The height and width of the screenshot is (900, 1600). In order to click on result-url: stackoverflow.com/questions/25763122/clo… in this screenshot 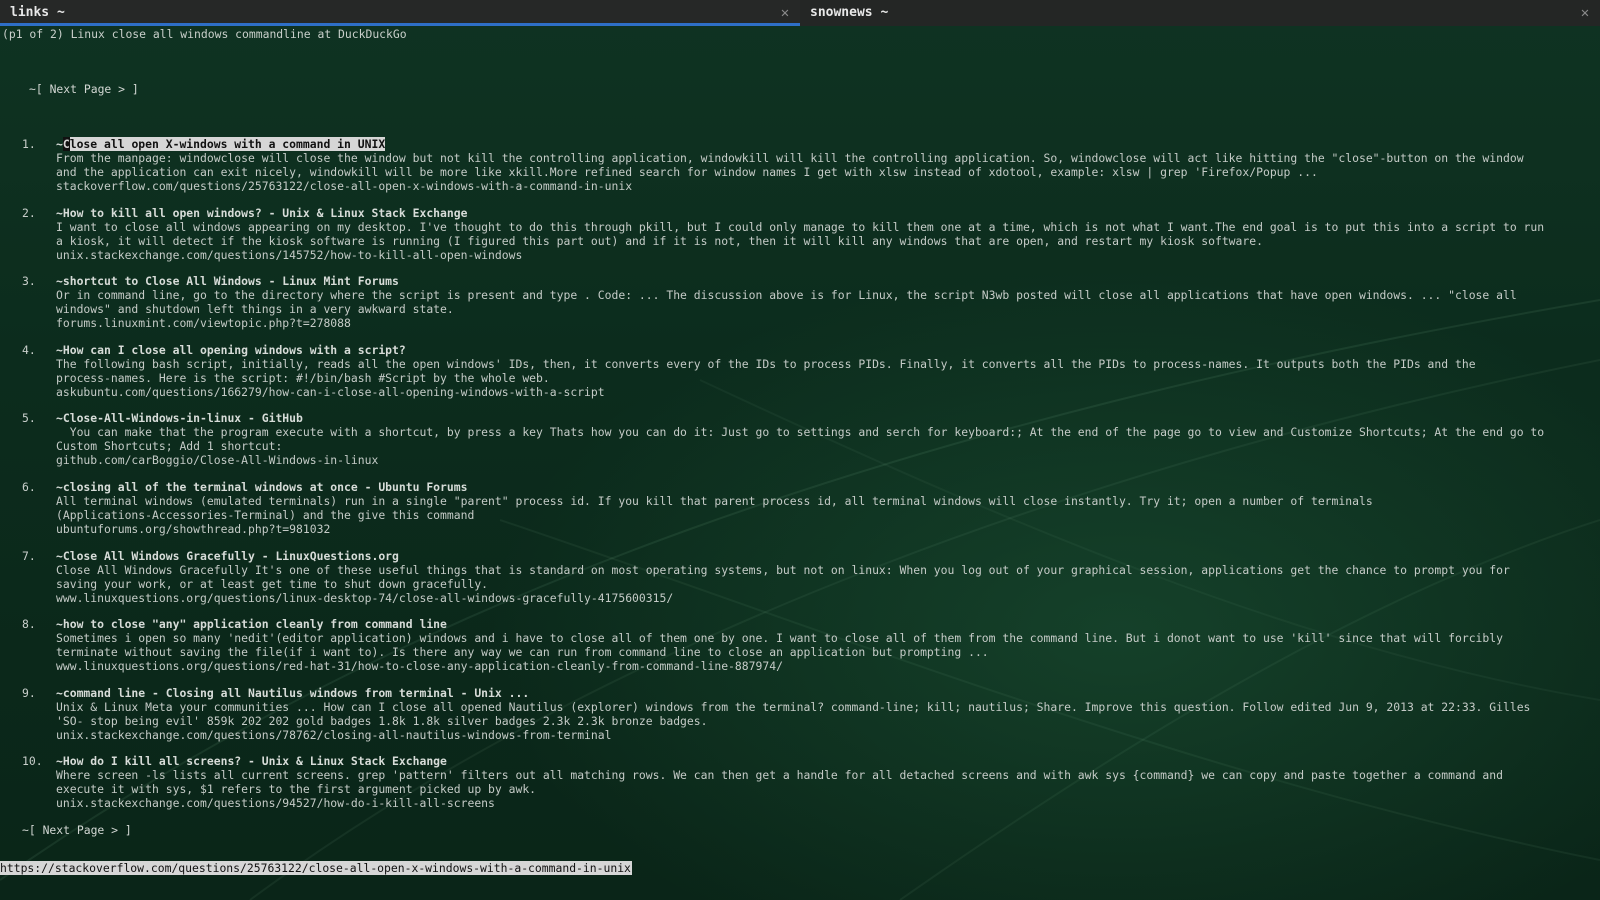, I will do `click(344, 186)`.